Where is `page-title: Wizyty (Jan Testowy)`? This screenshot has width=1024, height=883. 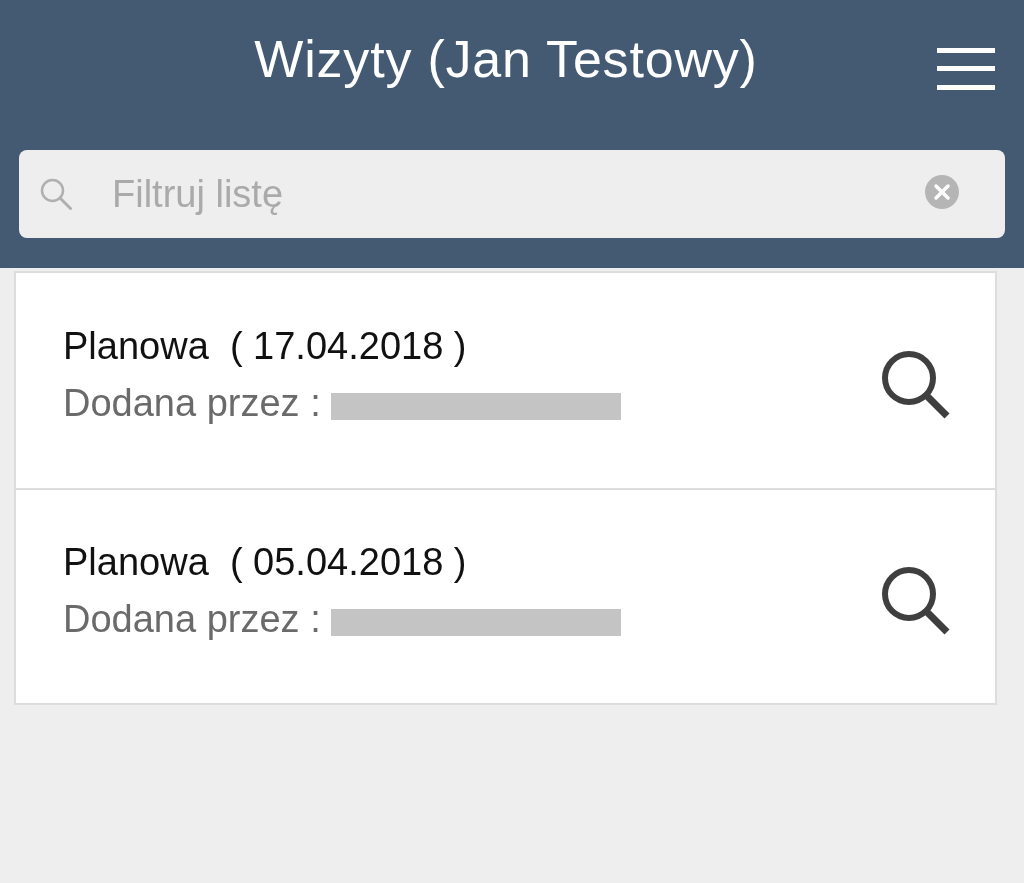 page-title: Wizyty (Jan Testowy) is located at coordinates (506, 59).